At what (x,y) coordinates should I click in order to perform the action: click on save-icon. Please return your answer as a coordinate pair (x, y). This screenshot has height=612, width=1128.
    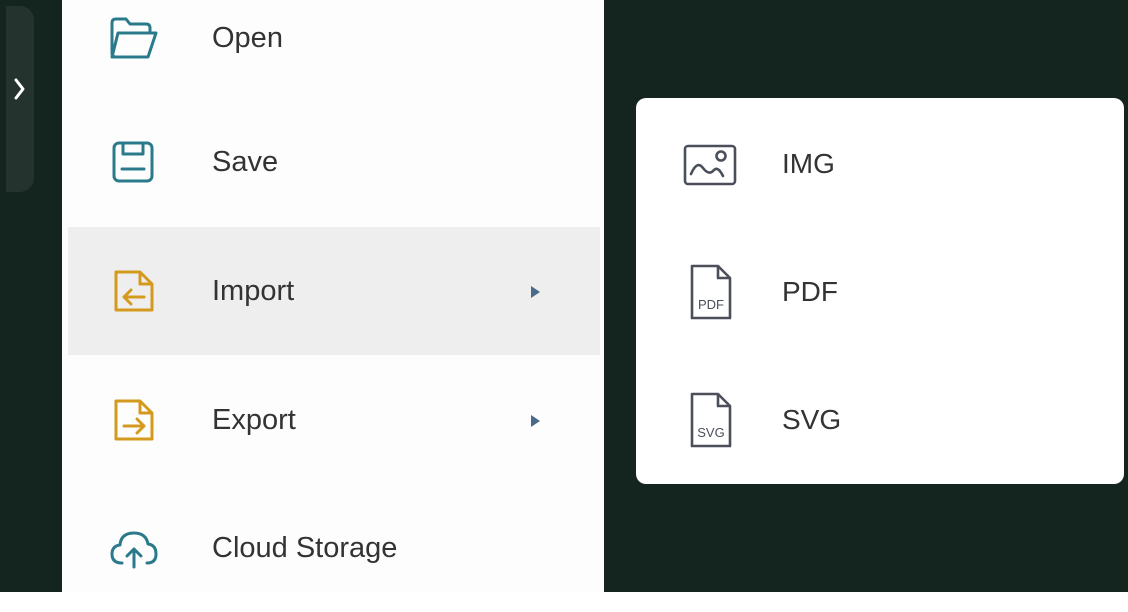
    Looking at the image, I should click on (133, 162).